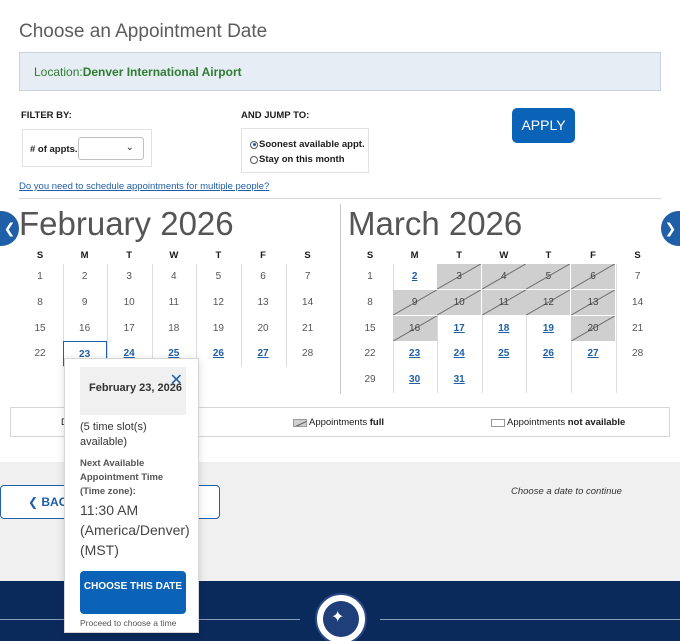  I want to click on legend-none: Appointments not available, so click(558, 422).